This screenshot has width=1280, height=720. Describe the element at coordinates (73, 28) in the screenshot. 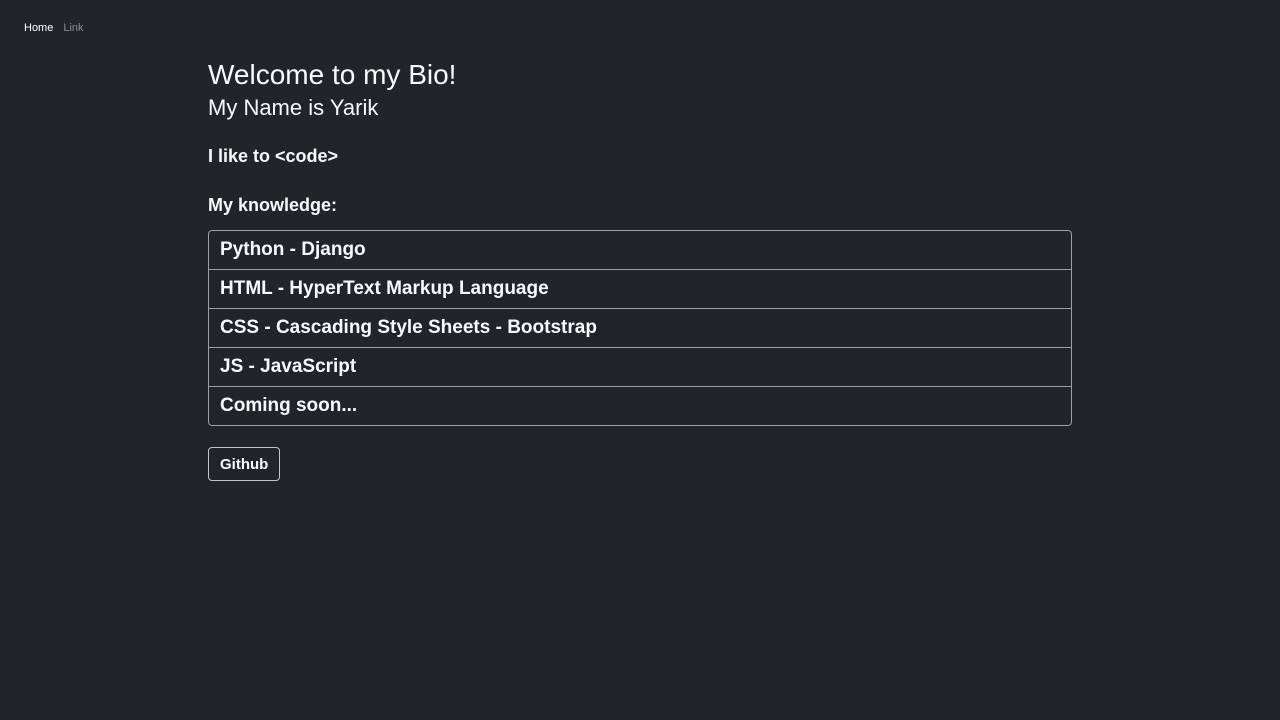

I see `nav-link-link: Link` at that location.